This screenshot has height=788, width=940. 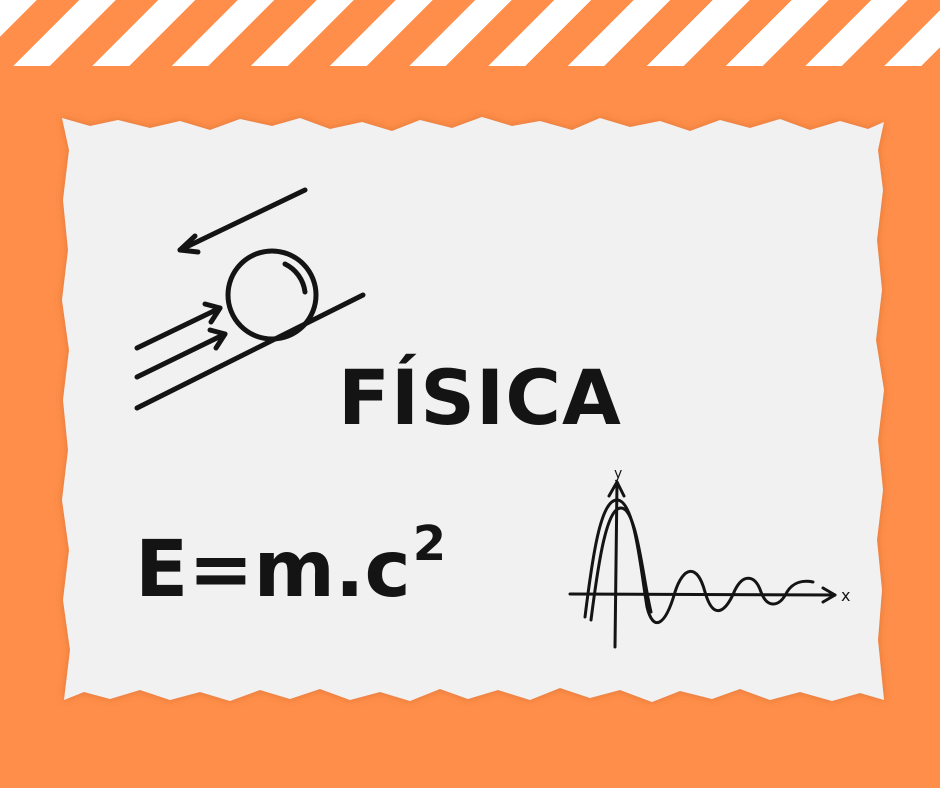 What do you see at coordinates (709, 557) in the screenshot?
I see `wave-graph-icon: y x` at bounding box center [709, 557].